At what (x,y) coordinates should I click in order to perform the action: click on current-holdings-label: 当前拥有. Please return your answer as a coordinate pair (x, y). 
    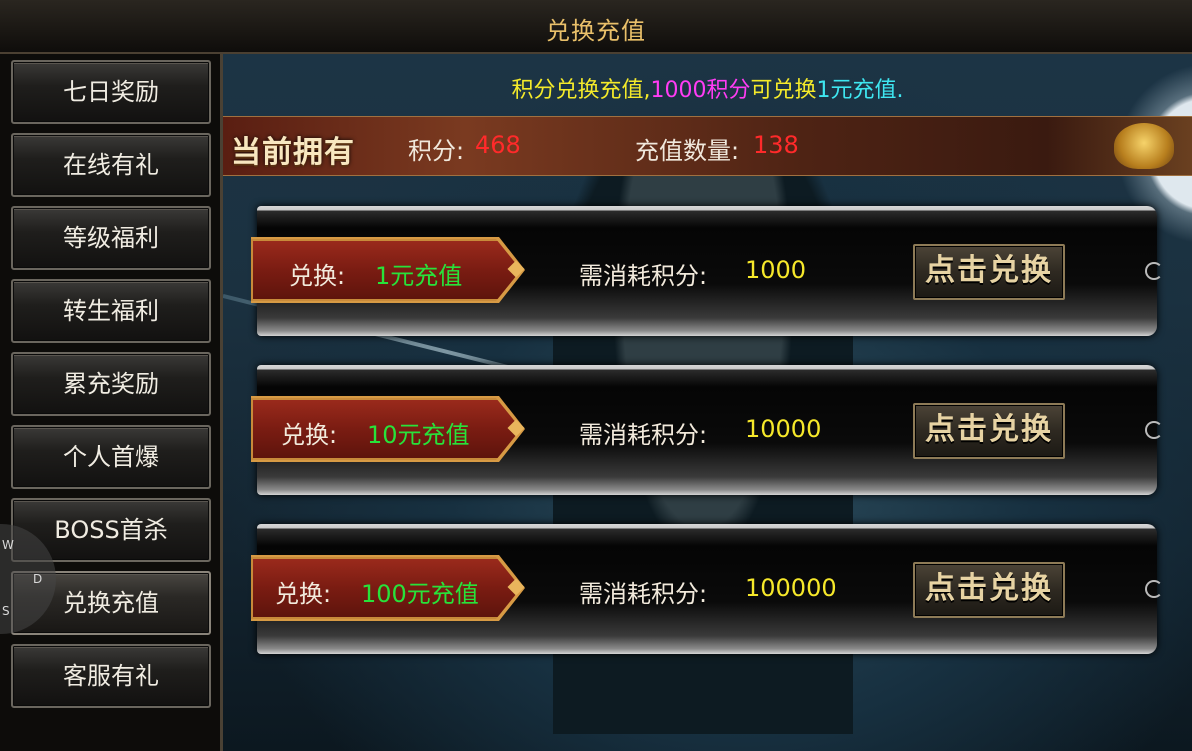
    Looking at the image, I should click on (293, 152).